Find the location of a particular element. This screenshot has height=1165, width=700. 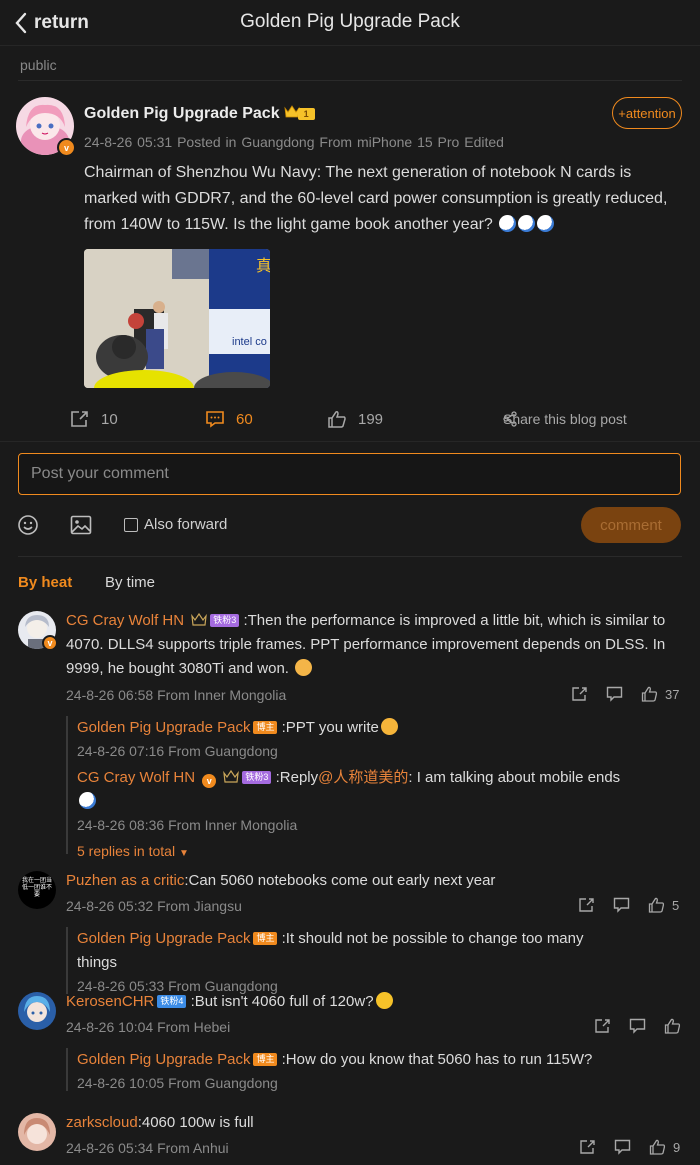

comment-actions: 9 is located at coordinates (629, 1147).